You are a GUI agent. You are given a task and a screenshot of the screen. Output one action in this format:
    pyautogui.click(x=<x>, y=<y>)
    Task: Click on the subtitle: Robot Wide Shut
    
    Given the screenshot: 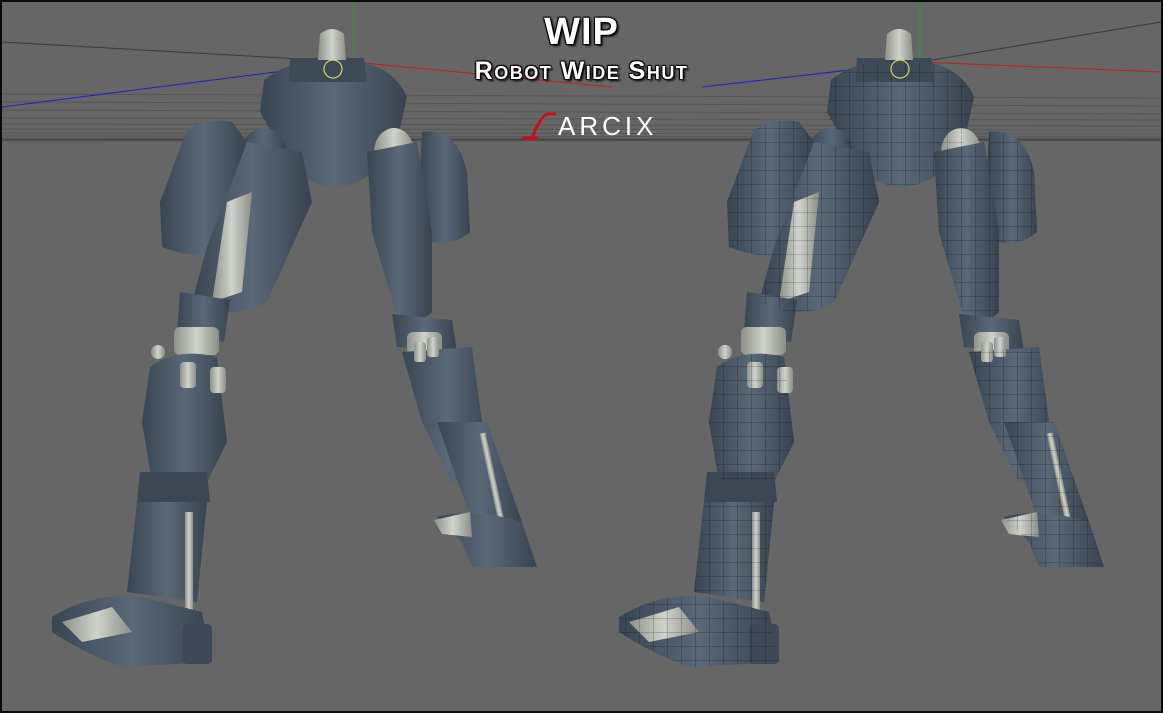 What is the action you would take?
    pyautogui.click(x=581, y=71)
    